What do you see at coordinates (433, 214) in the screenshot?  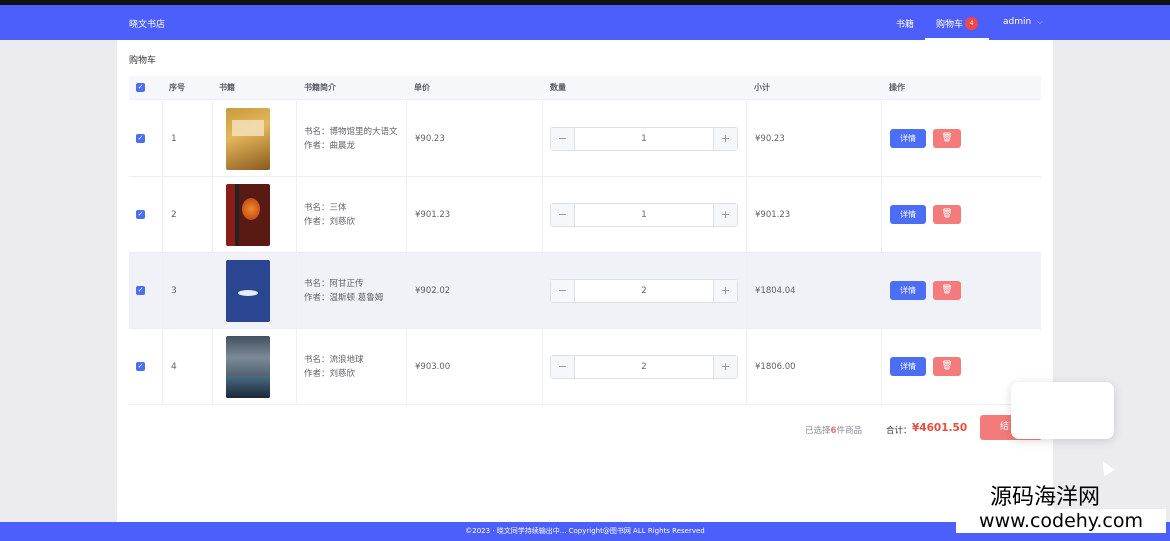 I see `unit-price: ¥901.23` at bounding box center [433, 214].